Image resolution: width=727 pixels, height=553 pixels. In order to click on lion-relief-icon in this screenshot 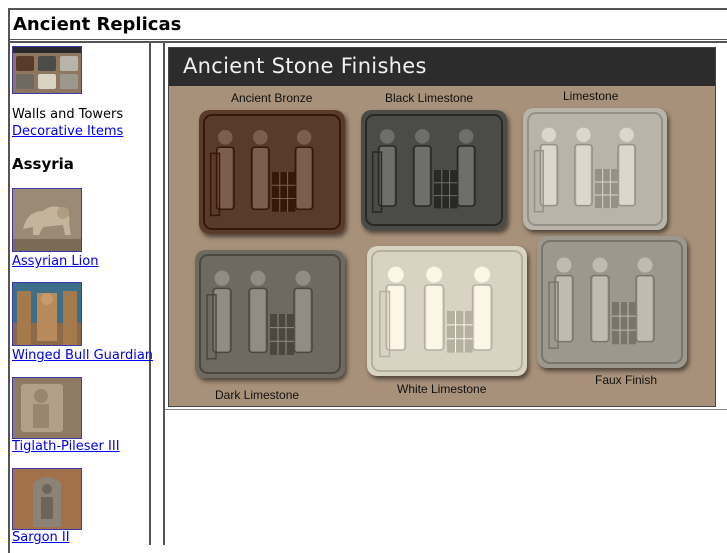, I will do `click(47, 220)`.